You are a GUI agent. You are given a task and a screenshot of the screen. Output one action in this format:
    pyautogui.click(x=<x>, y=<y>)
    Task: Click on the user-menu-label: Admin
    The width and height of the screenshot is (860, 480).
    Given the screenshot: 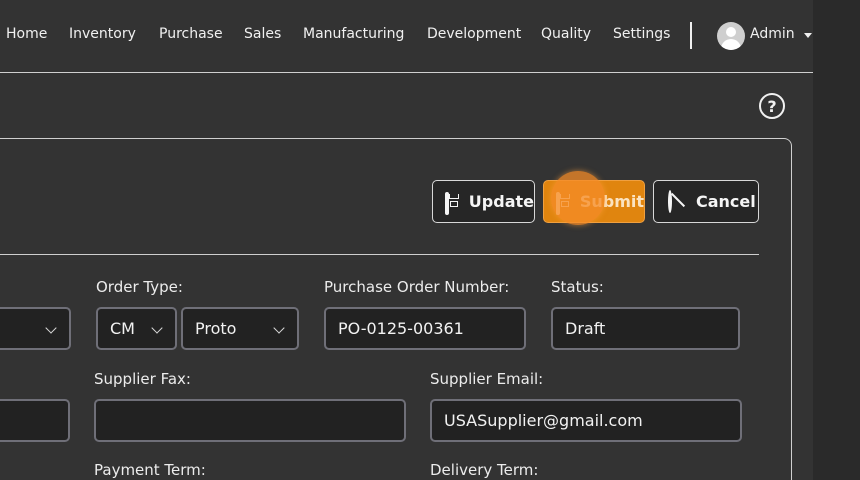 What is the action you would take?
    pyautogui.click(x=772, y=34)
    